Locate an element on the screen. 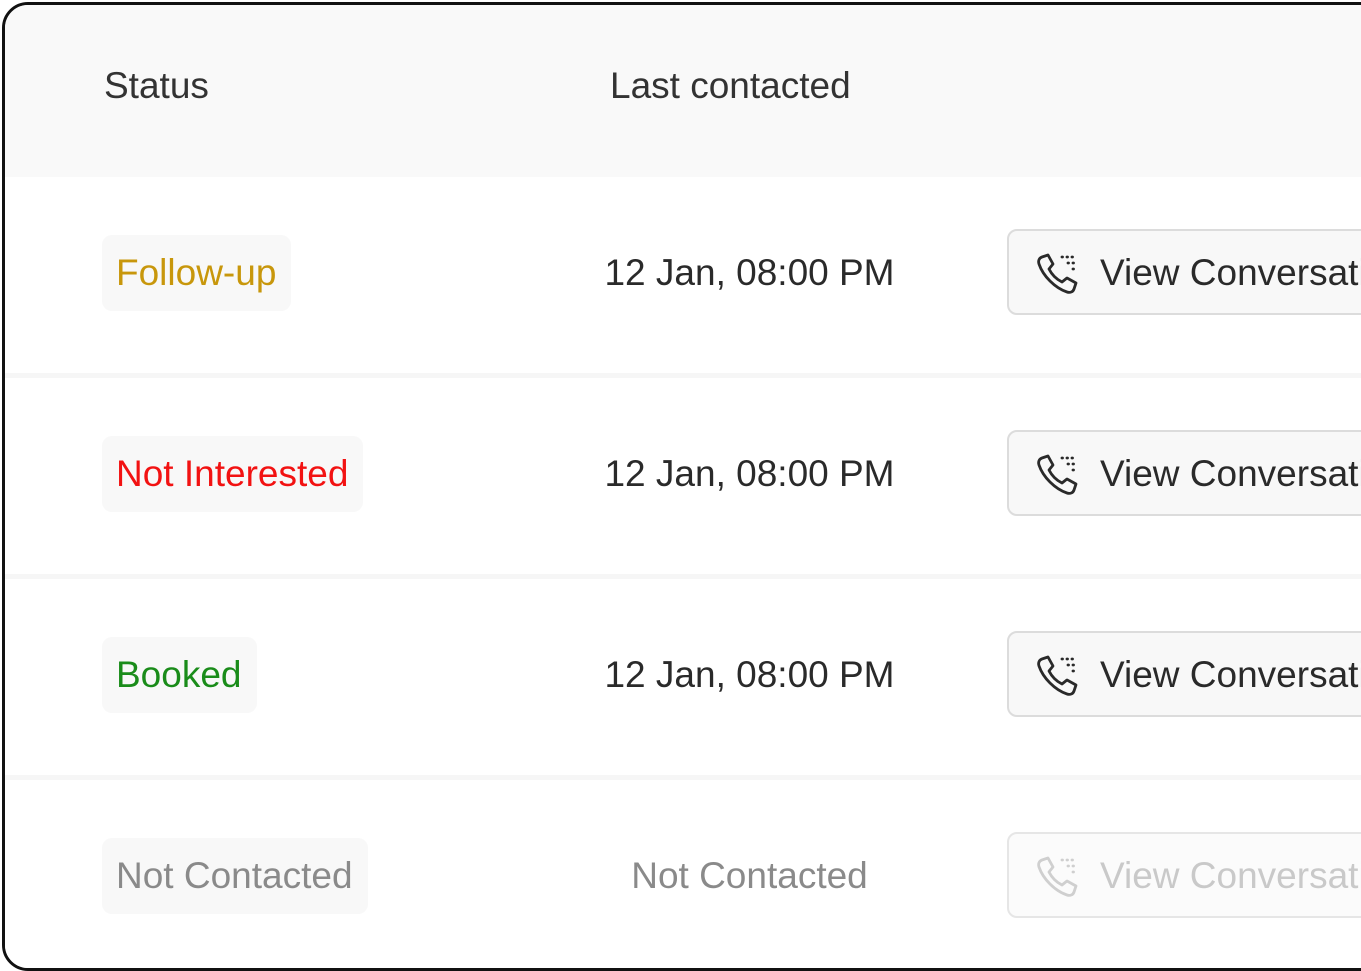  last-contacted-value: Not Contacted is located at coordinates (749, 875).